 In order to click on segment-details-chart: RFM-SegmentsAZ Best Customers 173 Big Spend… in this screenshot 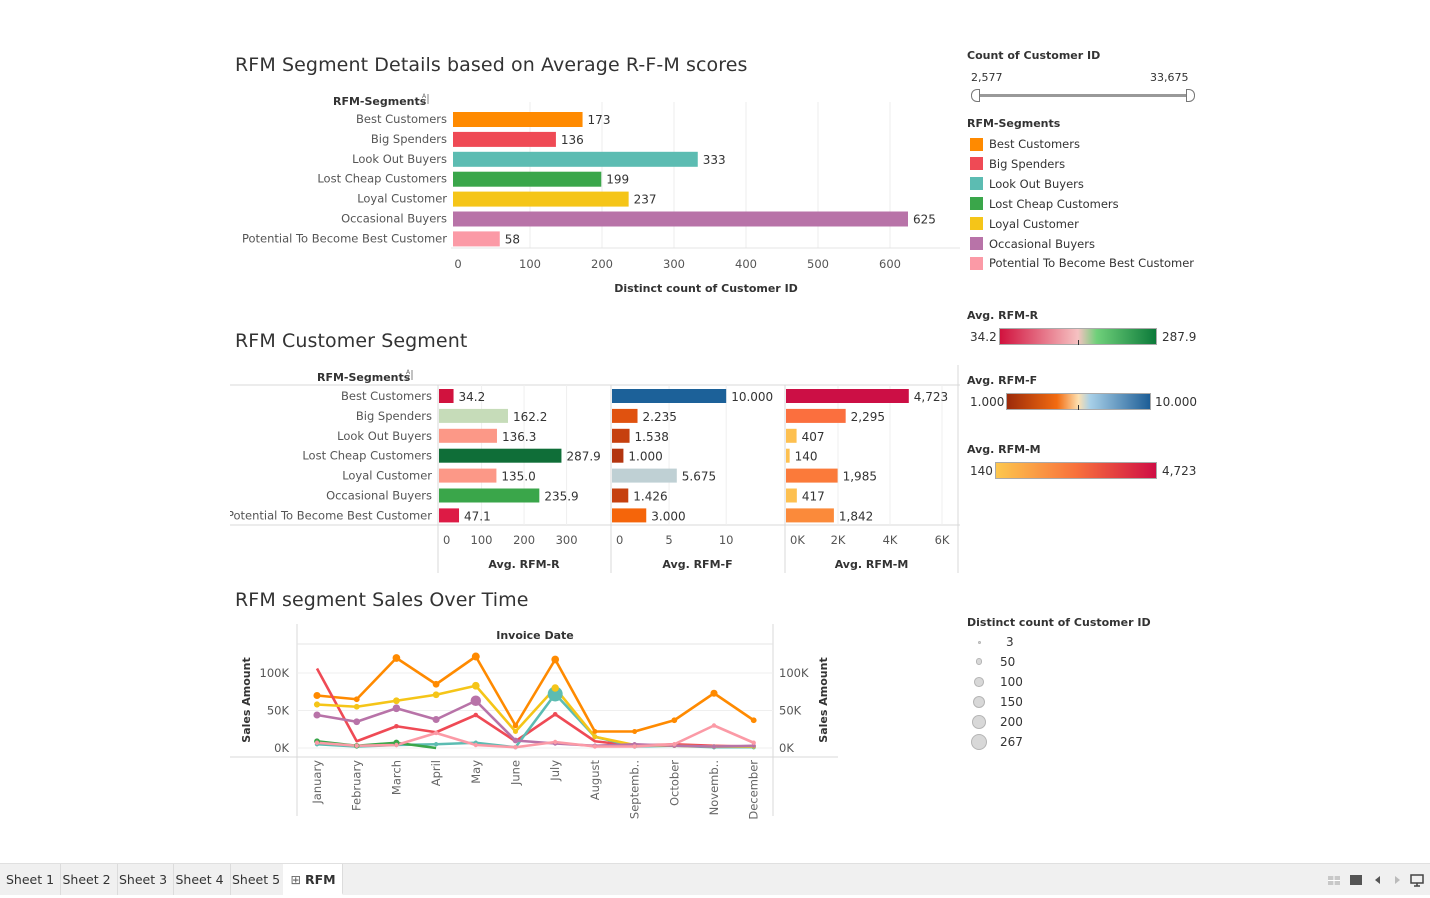, I will do `click(595, 195)`.